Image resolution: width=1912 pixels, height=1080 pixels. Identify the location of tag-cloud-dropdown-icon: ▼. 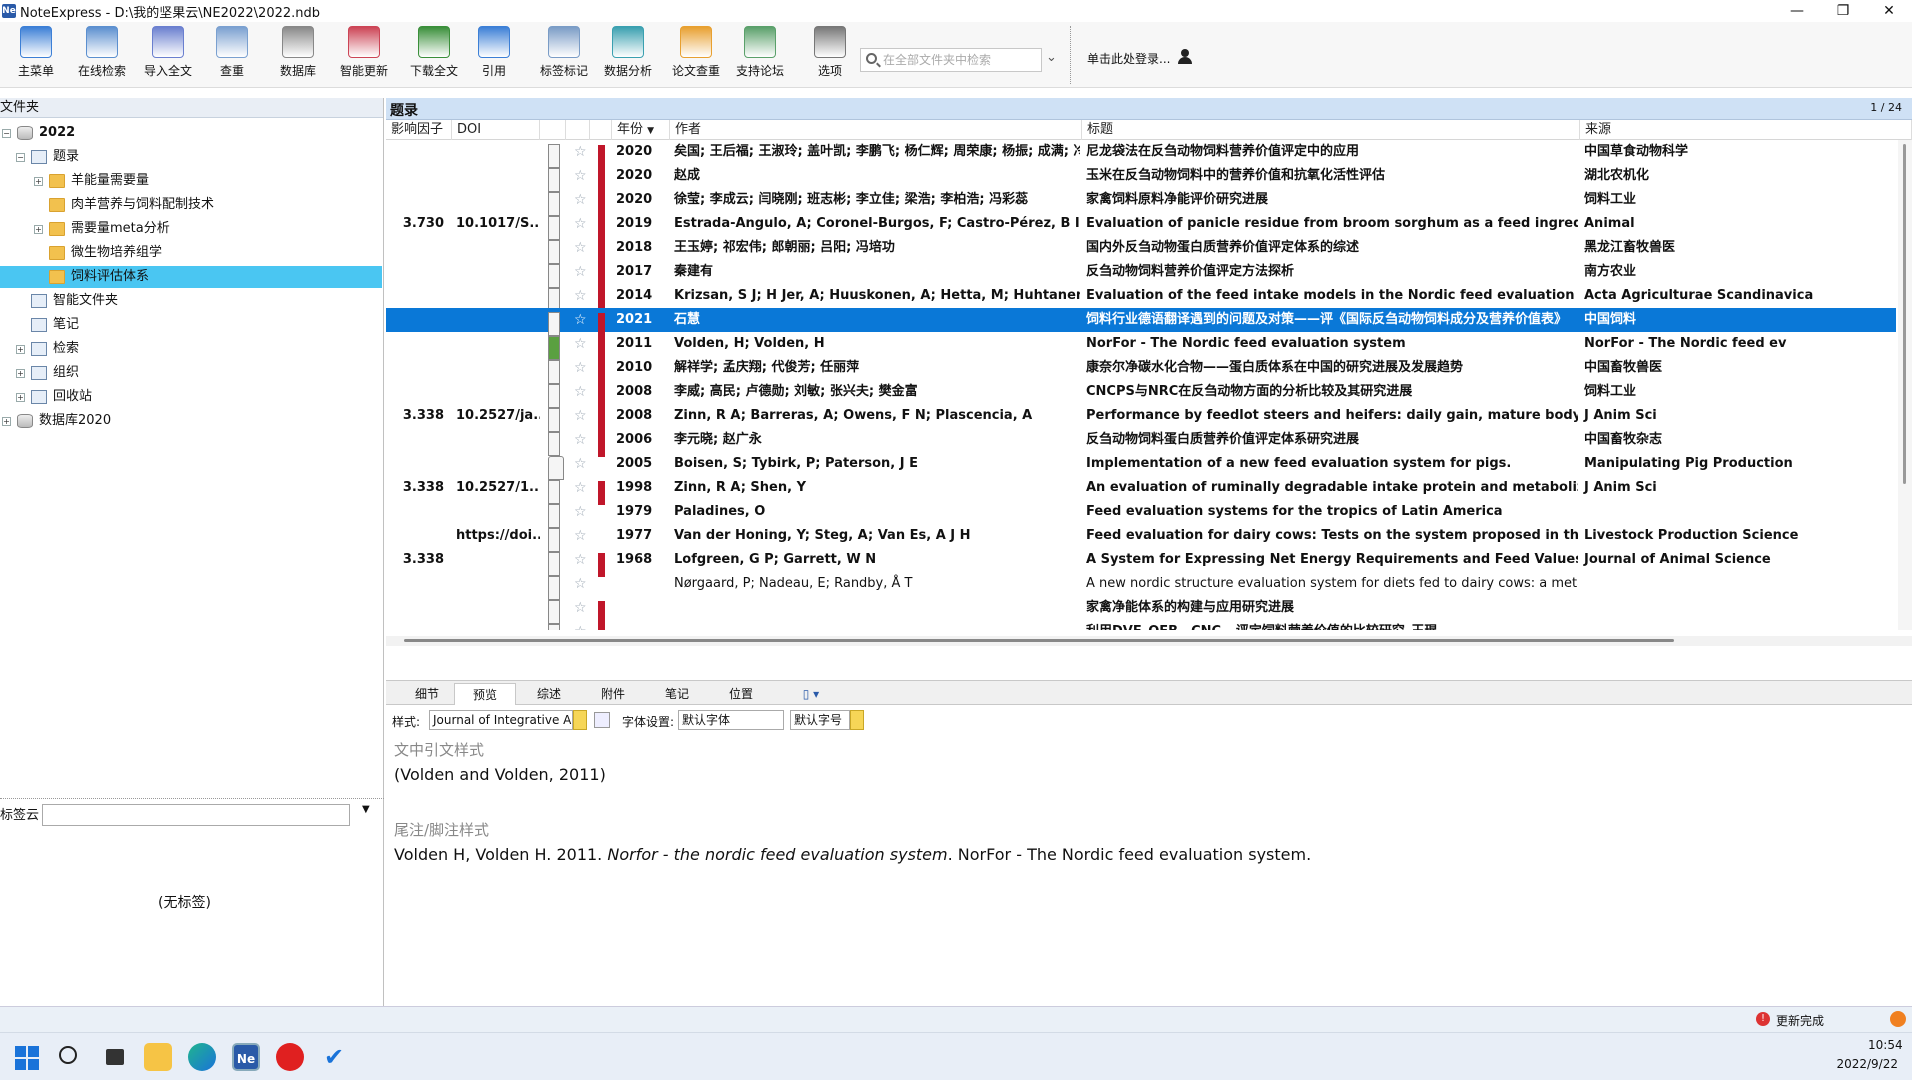
(366, 809).